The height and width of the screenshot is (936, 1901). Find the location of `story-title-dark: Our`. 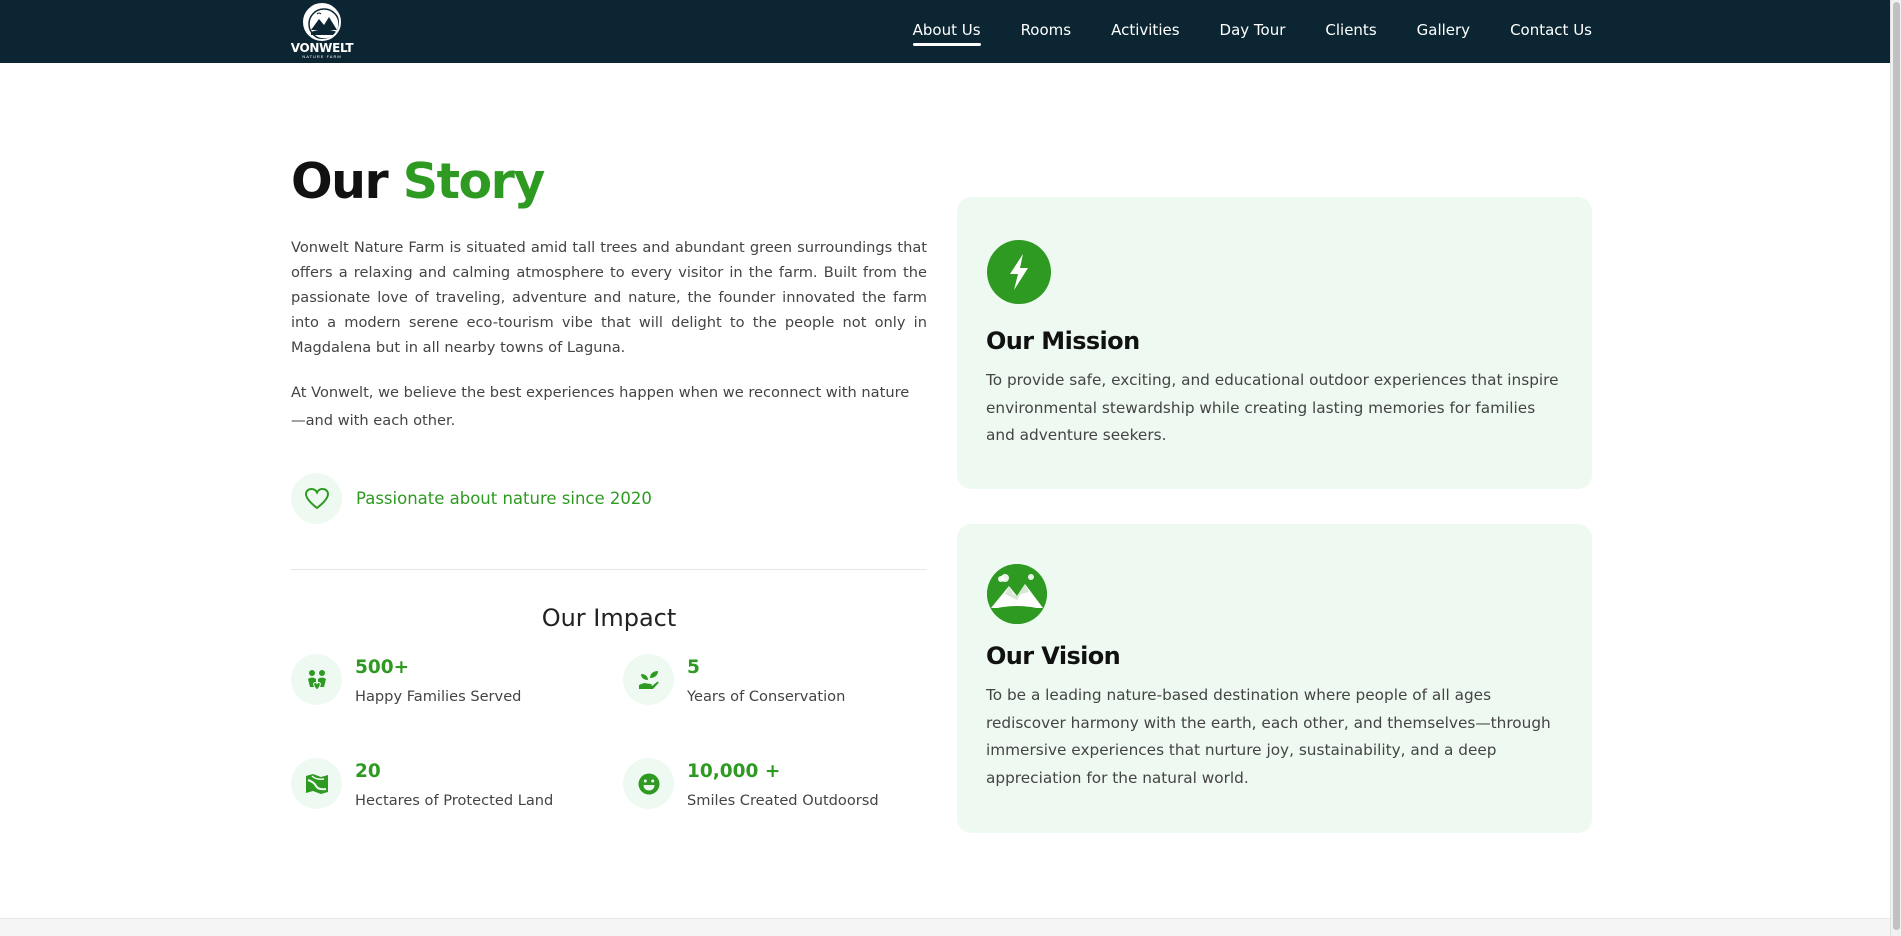

story-title-dark: Our is located at coordinates (340, 181).